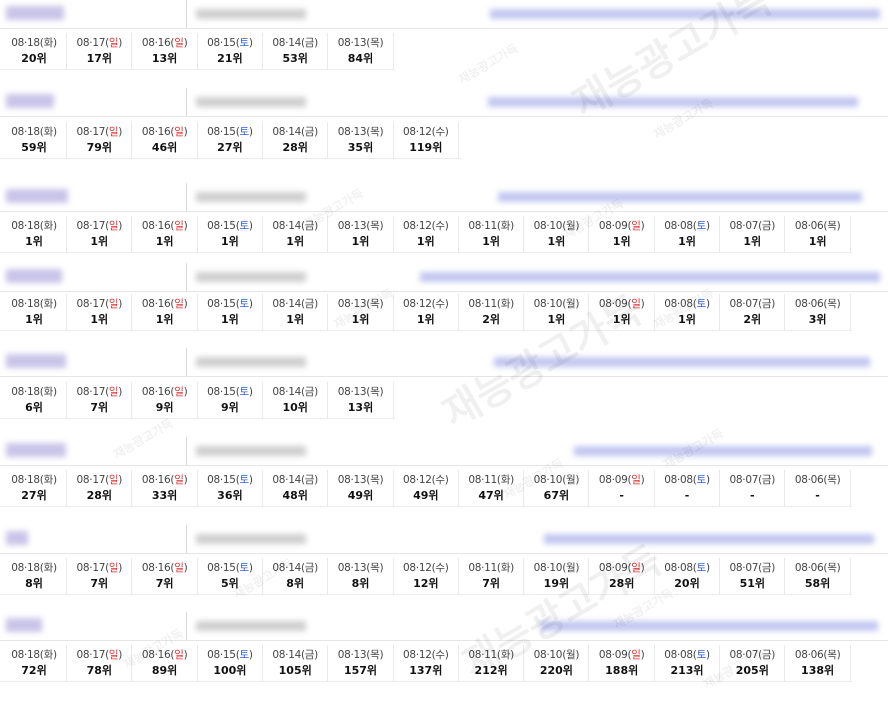 This screenshot has width=888, height=701. I want to click on rank-cell: 08·13(목) 8위, so click(361, 576).